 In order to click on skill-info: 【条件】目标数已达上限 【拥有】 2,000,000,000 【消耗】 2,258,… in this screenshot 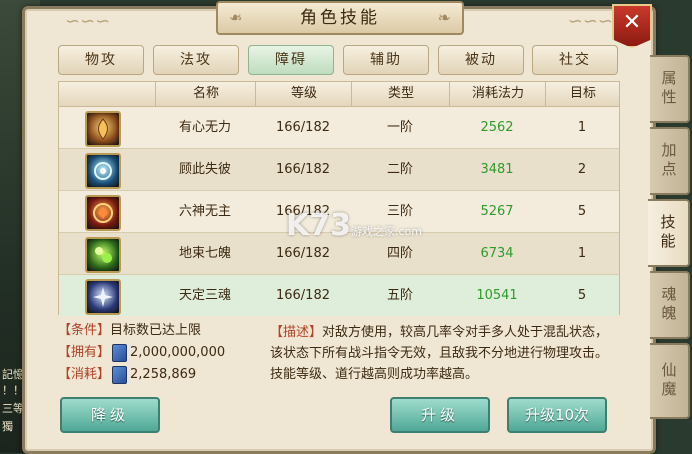, I will do `click(158, 353)`.